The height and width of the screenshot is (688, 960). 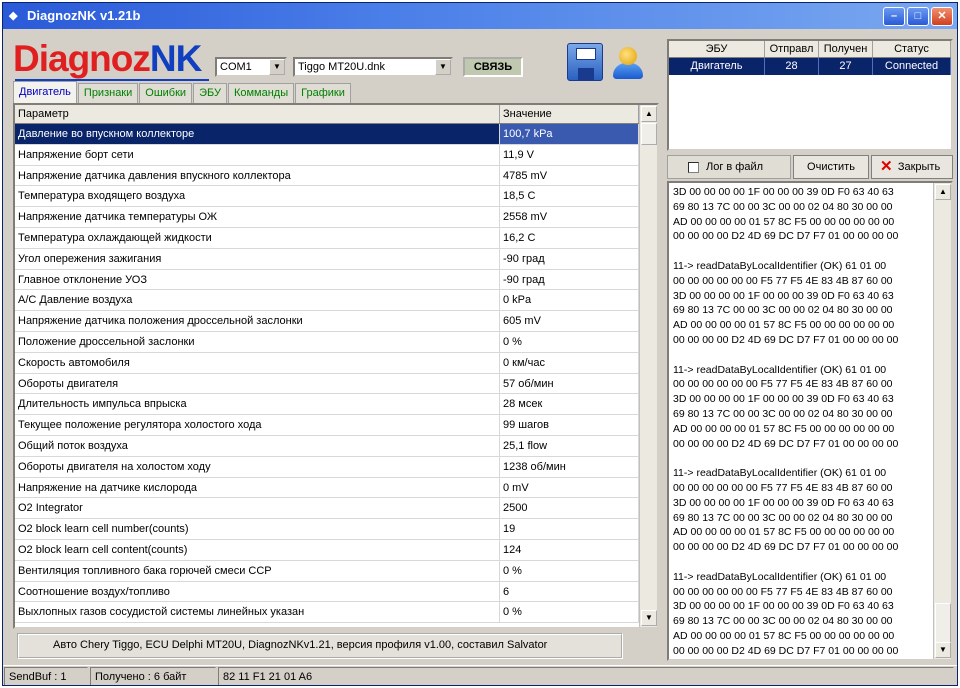 What do you see at coordinates (569, 549) in the screenshot?
I see `parameter-value: 124` at bounding box center [569, 549].